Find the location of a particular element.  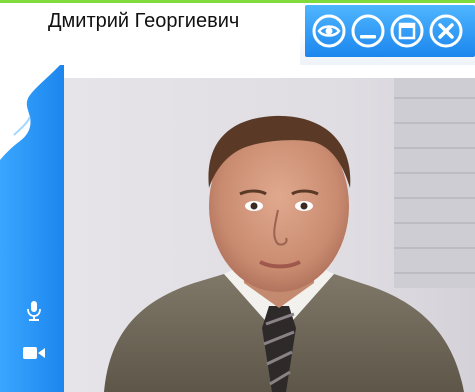

minimize-button is located at coordinates (368, 31).